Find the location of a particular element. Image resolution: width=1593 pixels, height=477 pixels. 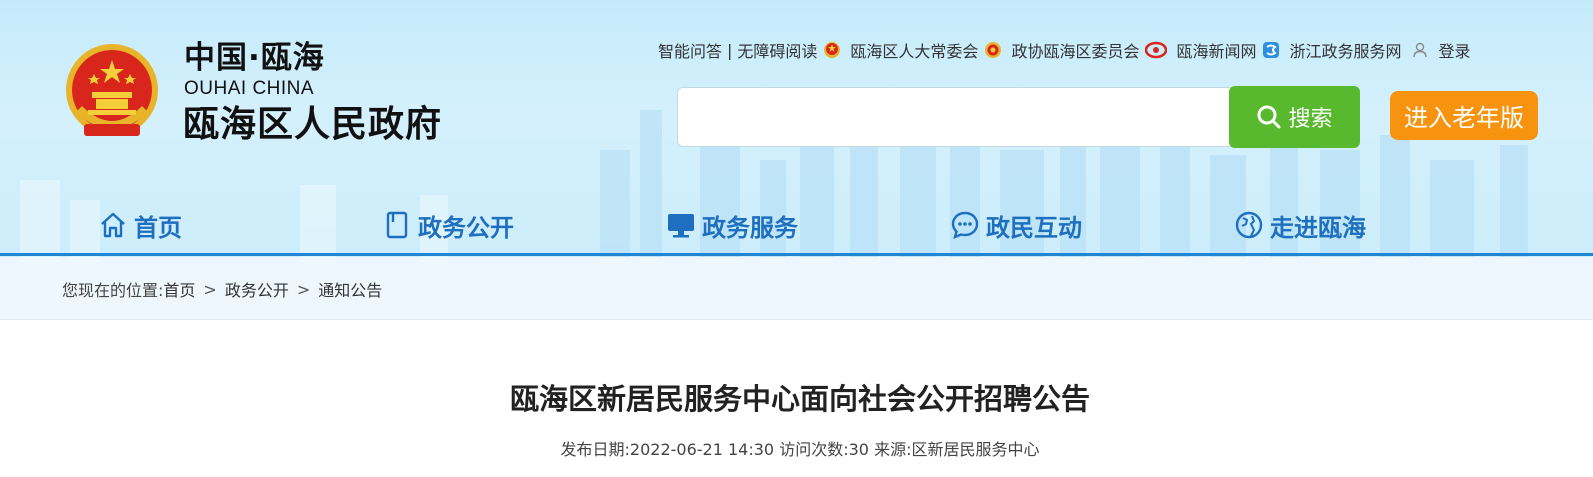

search-input is located at coordinates (955, 117).